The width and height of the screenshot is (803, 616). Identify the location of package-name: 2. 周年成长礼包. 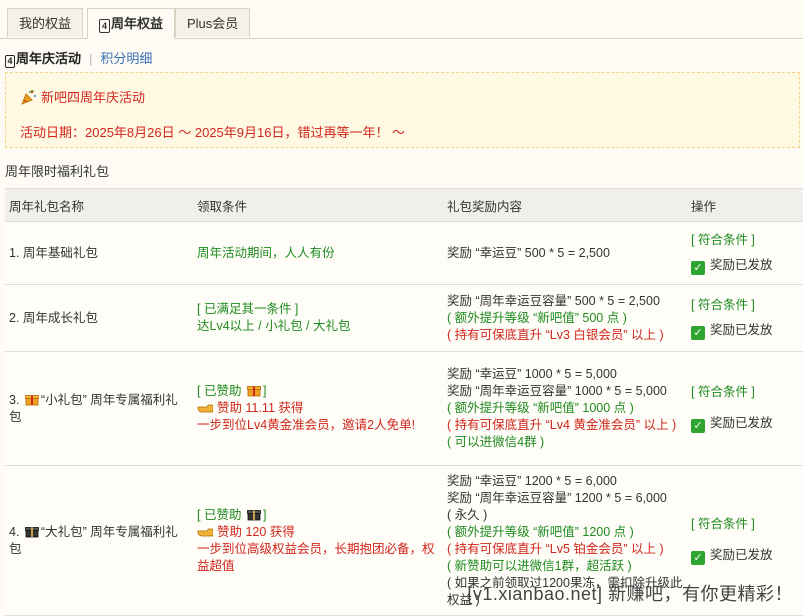
(99, 318).